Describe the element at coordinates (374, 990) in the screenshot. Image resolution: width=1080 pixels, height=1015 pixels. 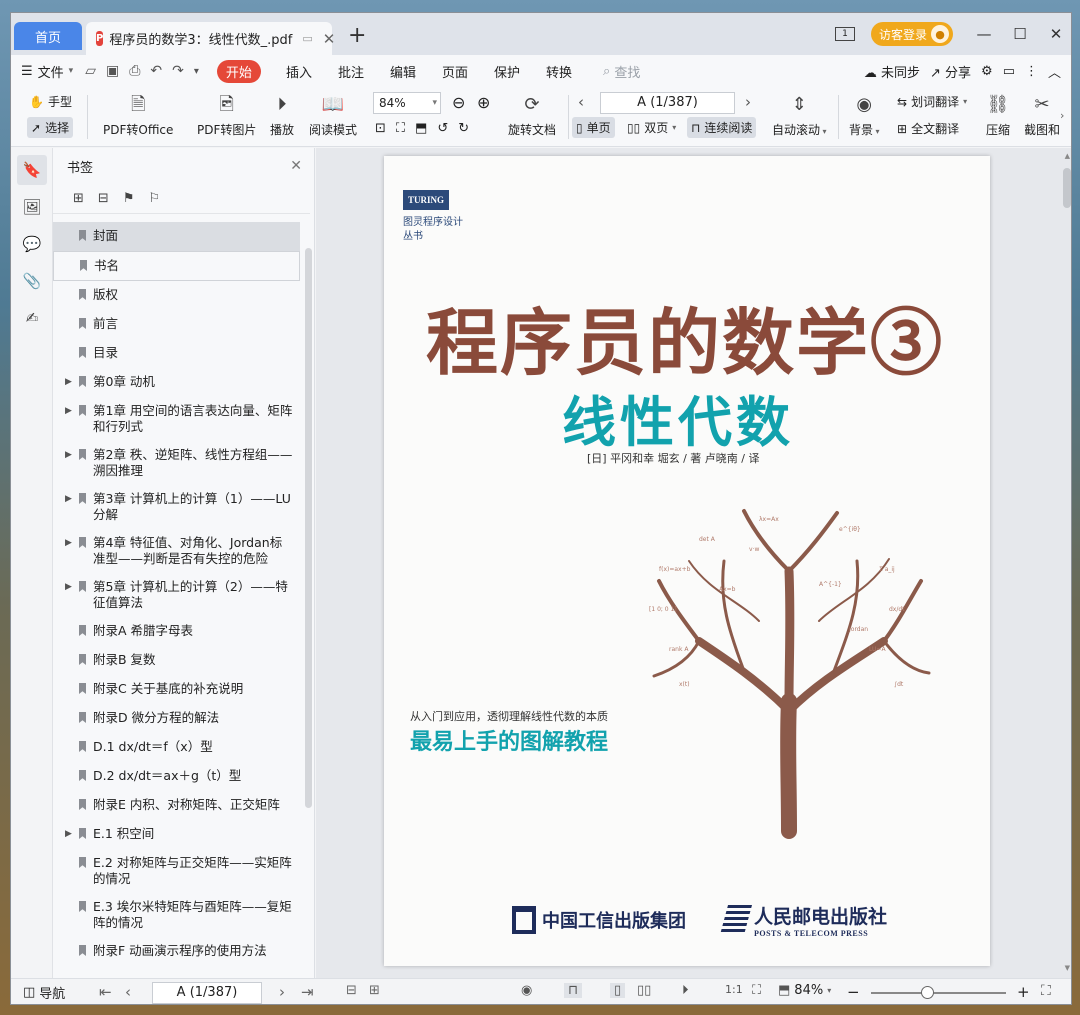
I see `forward-view-icon: ⊞` at that location.